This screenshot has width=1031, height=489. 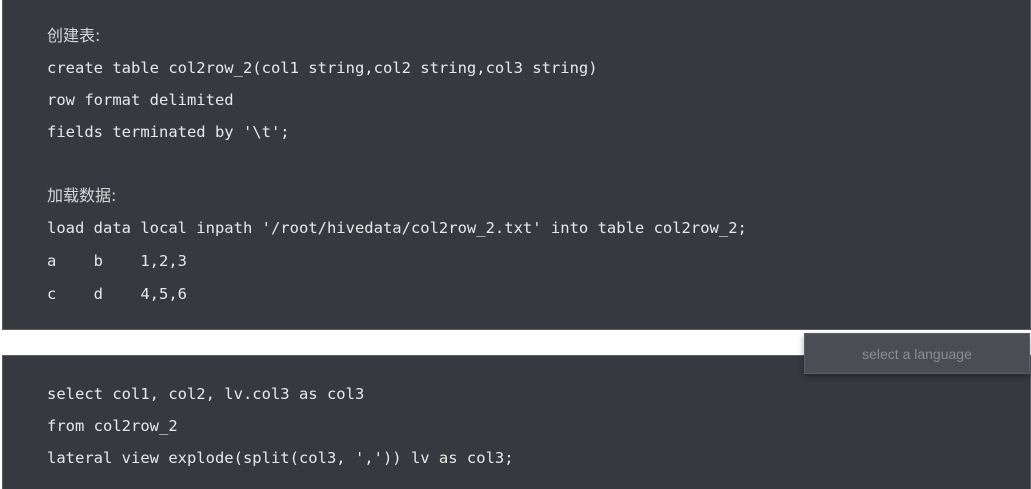 I want to click on code-line-row-format: row format delimited, so click(x=140, y=100).